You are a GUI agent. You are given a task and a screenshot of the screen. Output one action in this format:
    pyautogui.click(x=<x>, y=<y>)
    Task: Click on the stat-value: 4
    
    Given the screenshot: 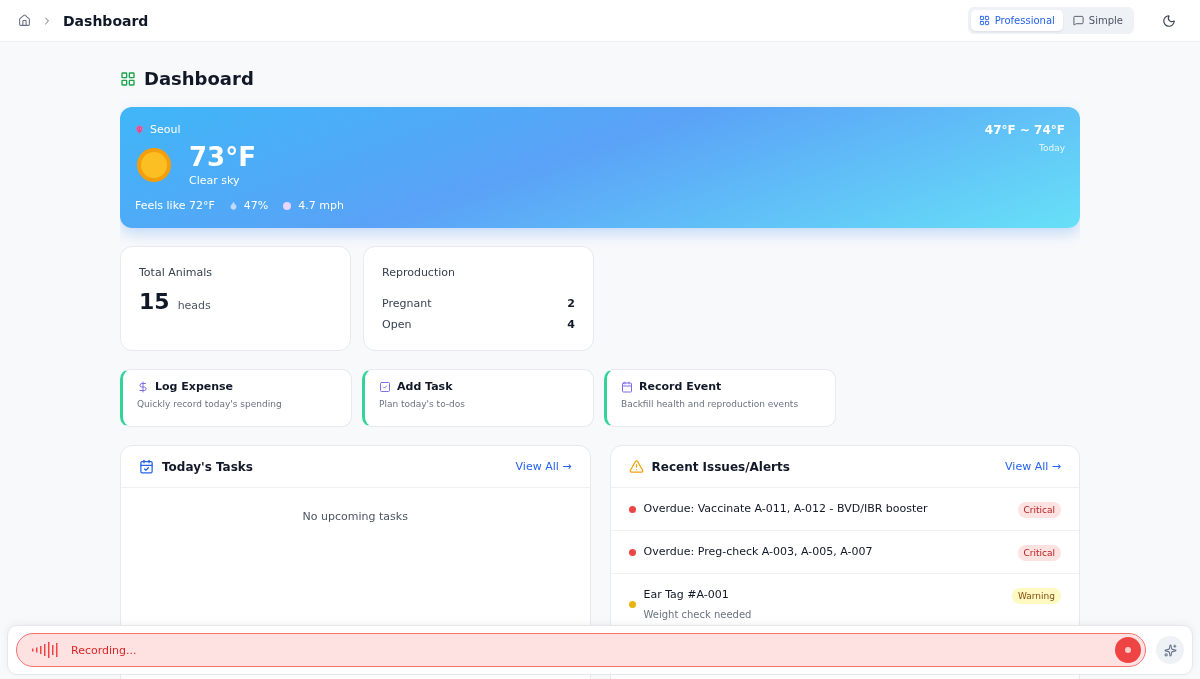 What is the action you would take?
    pyautogui.click(x=571, y=324)
    